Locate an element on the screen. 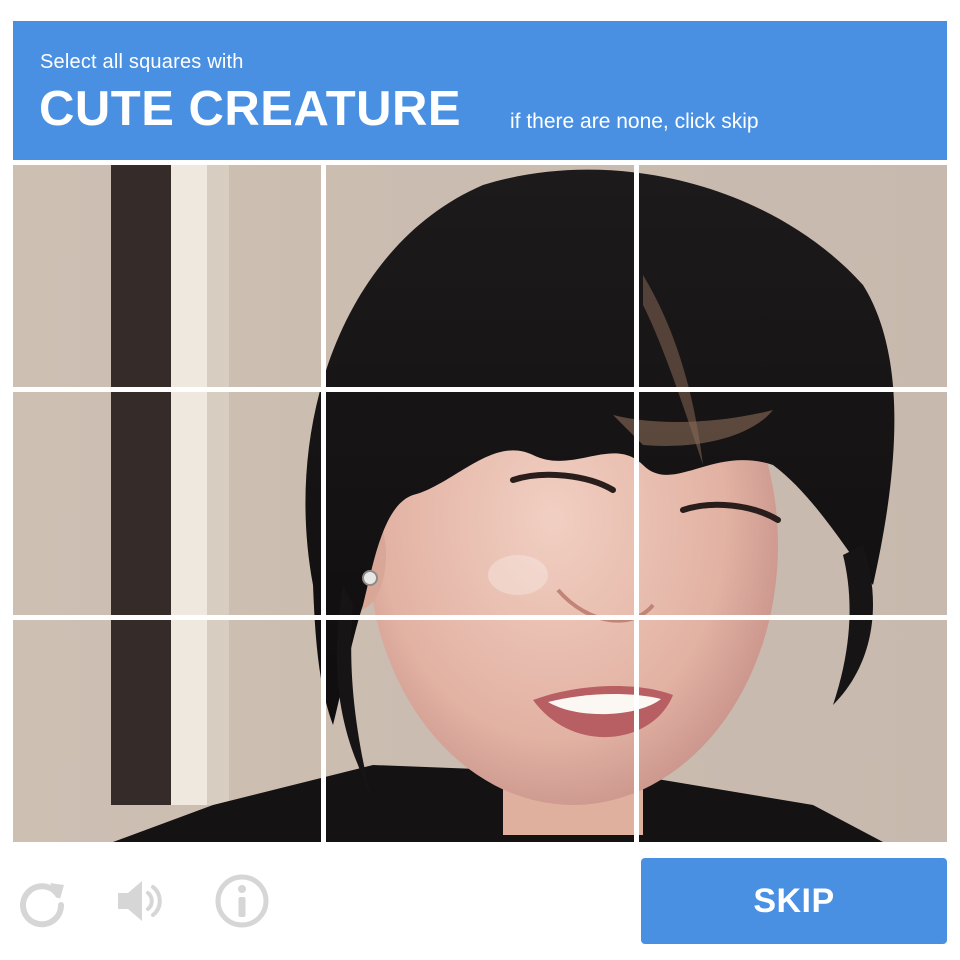 The image size is (960, 960). captcha-tile-r1-c1 is located at coordinates (167, 276).